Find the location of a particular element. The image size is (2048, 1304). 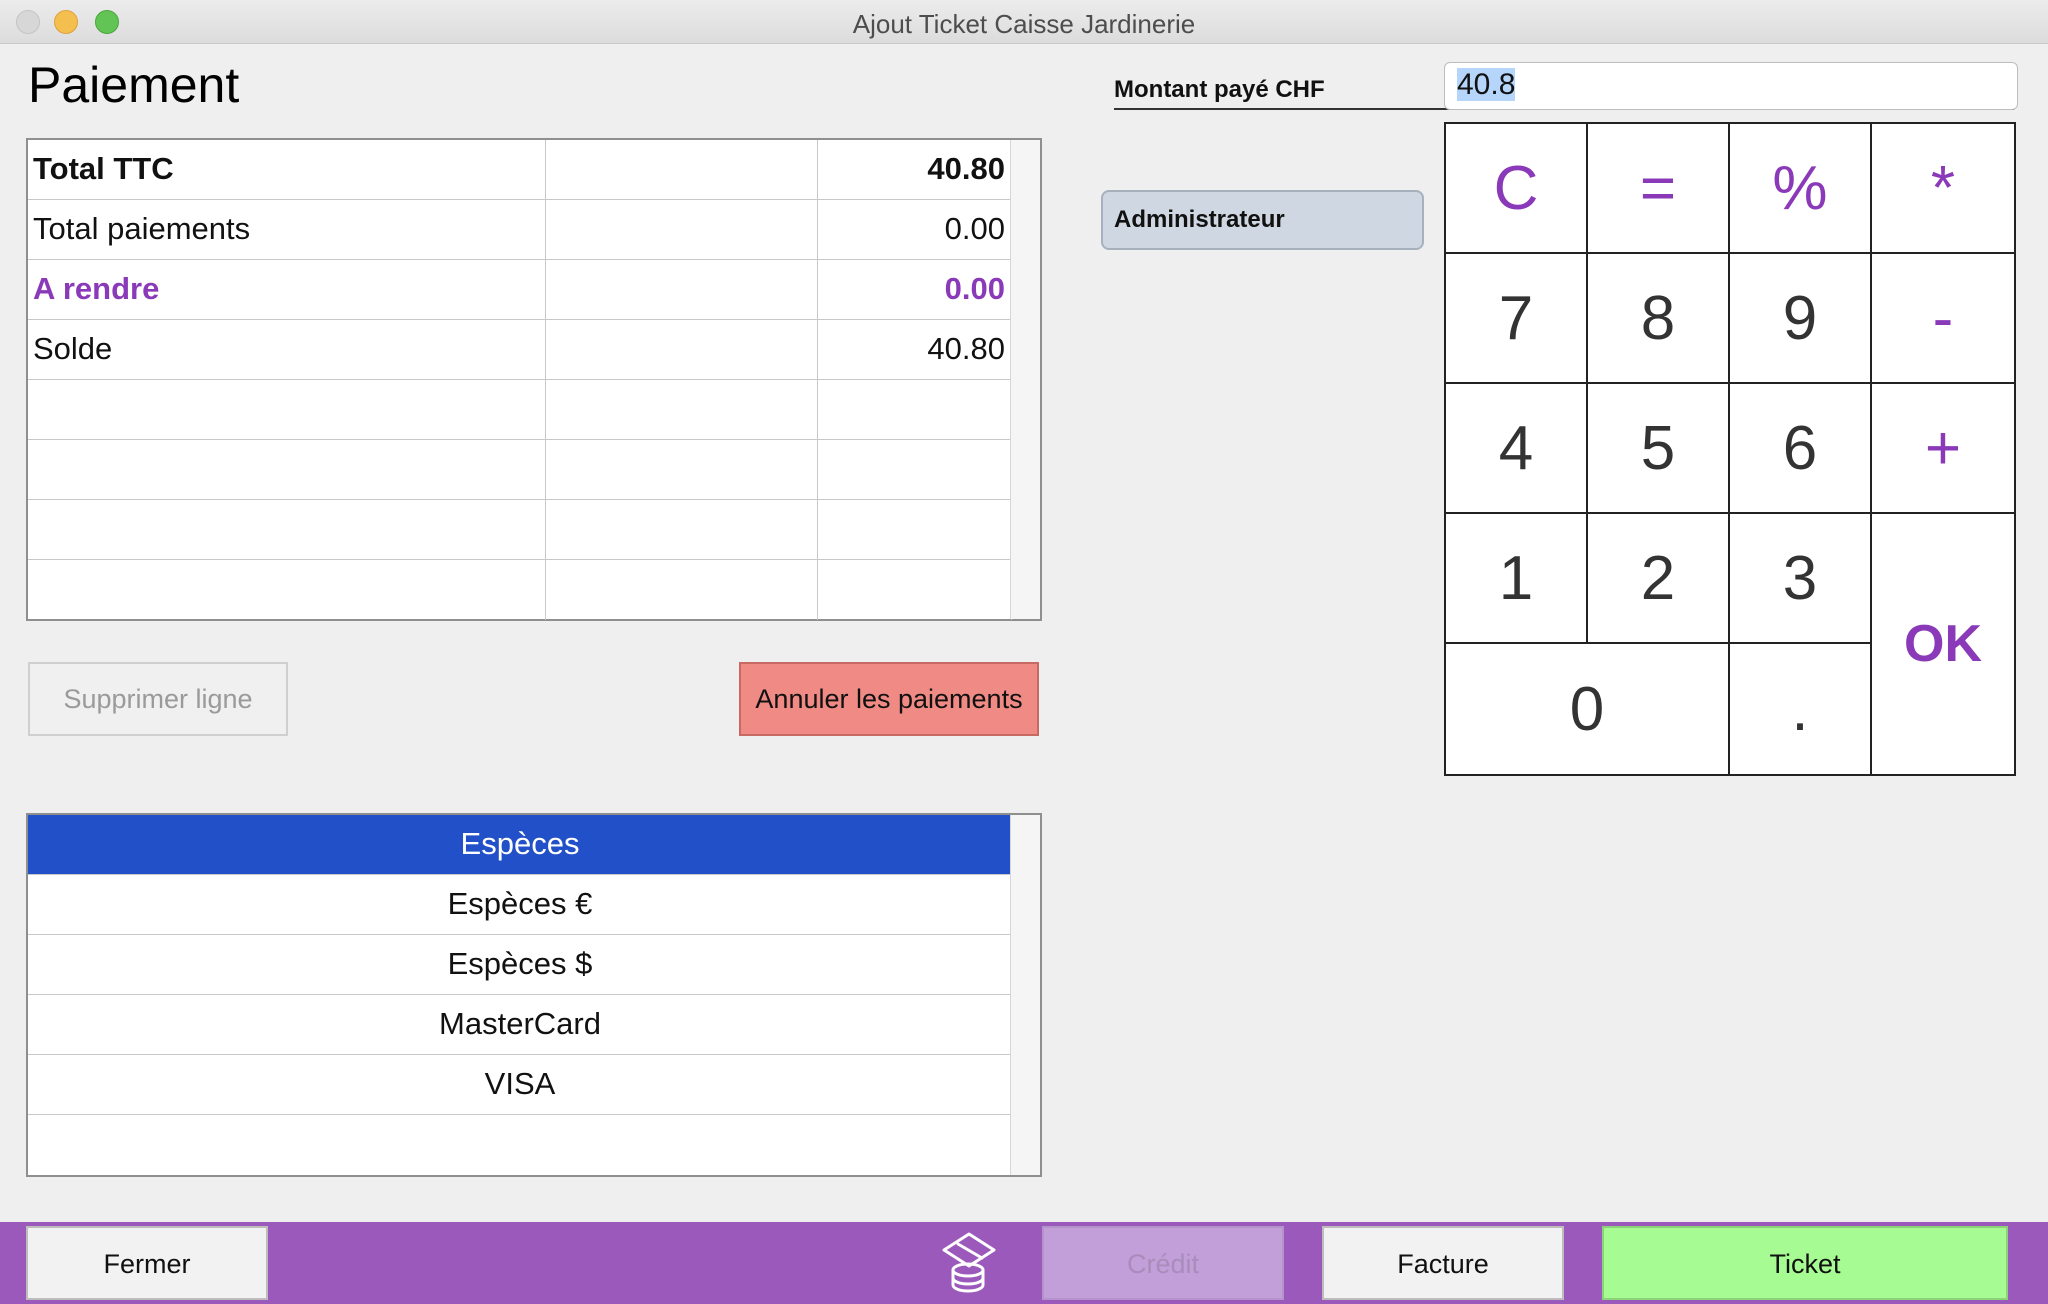

credit-button: Crédit is located at coordinates (1163, 1263).